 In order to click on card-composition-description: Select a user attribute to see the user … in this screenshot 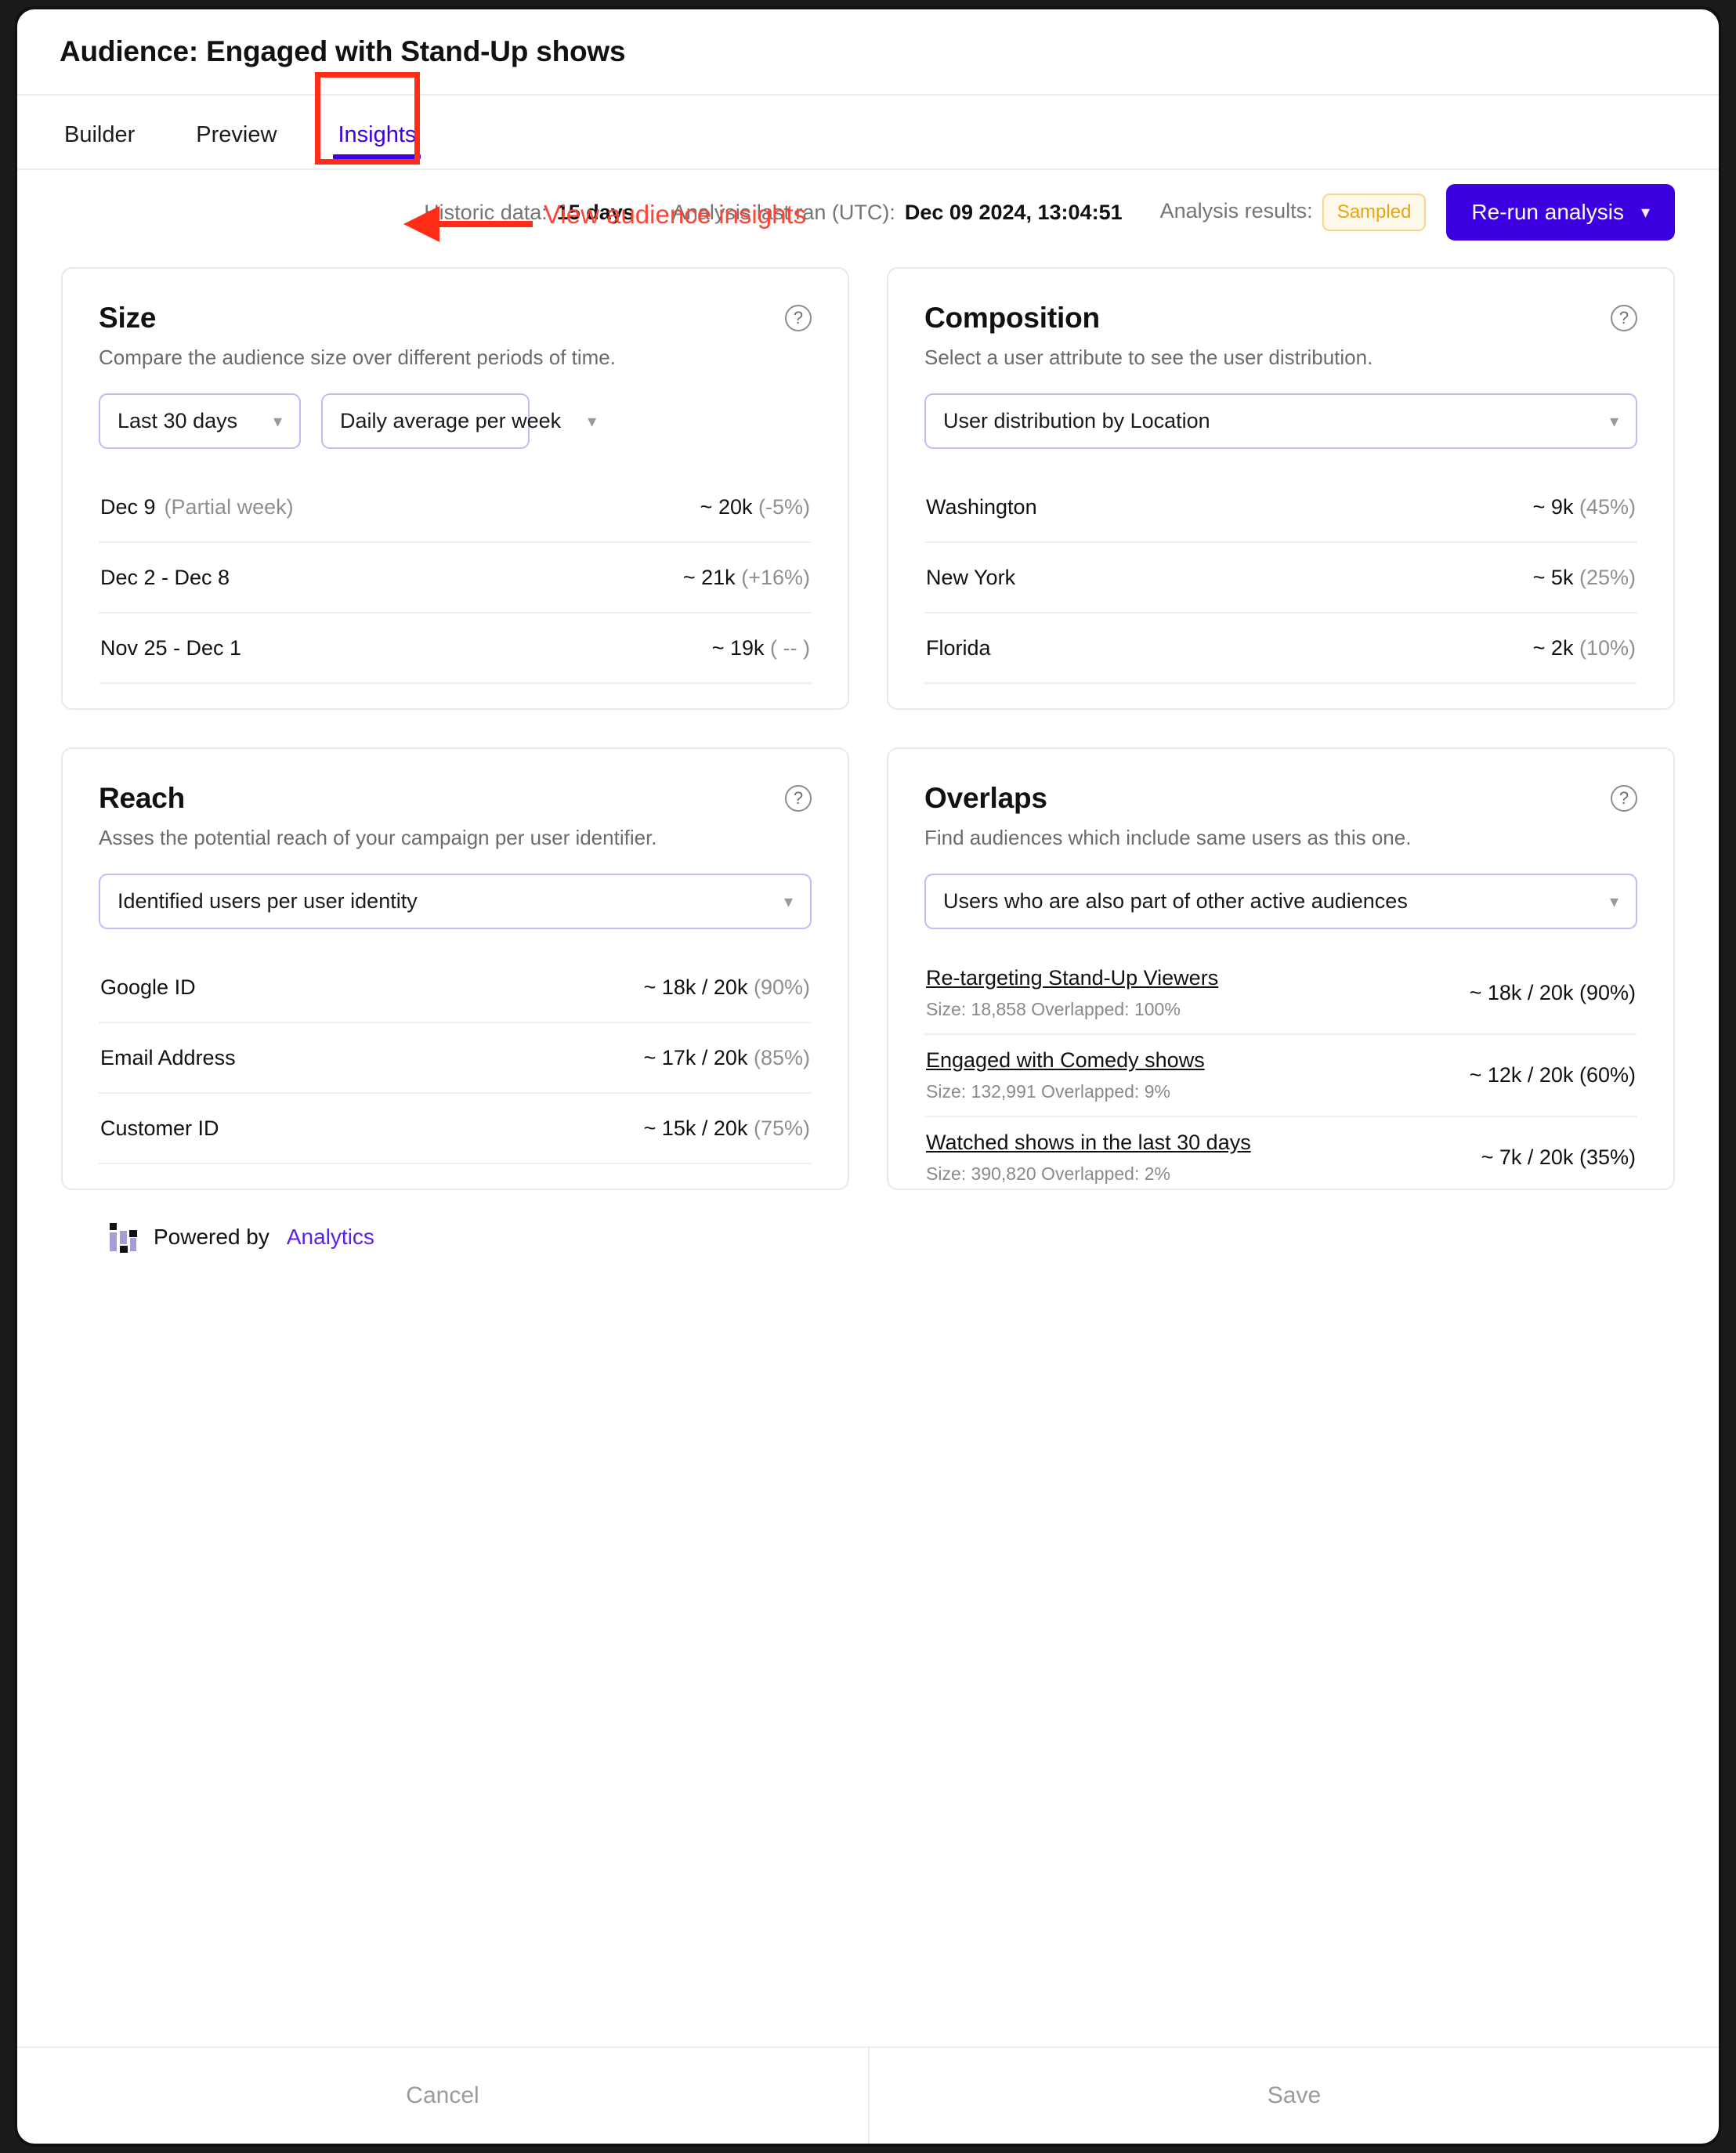, I will do `click(1148, 358)`.